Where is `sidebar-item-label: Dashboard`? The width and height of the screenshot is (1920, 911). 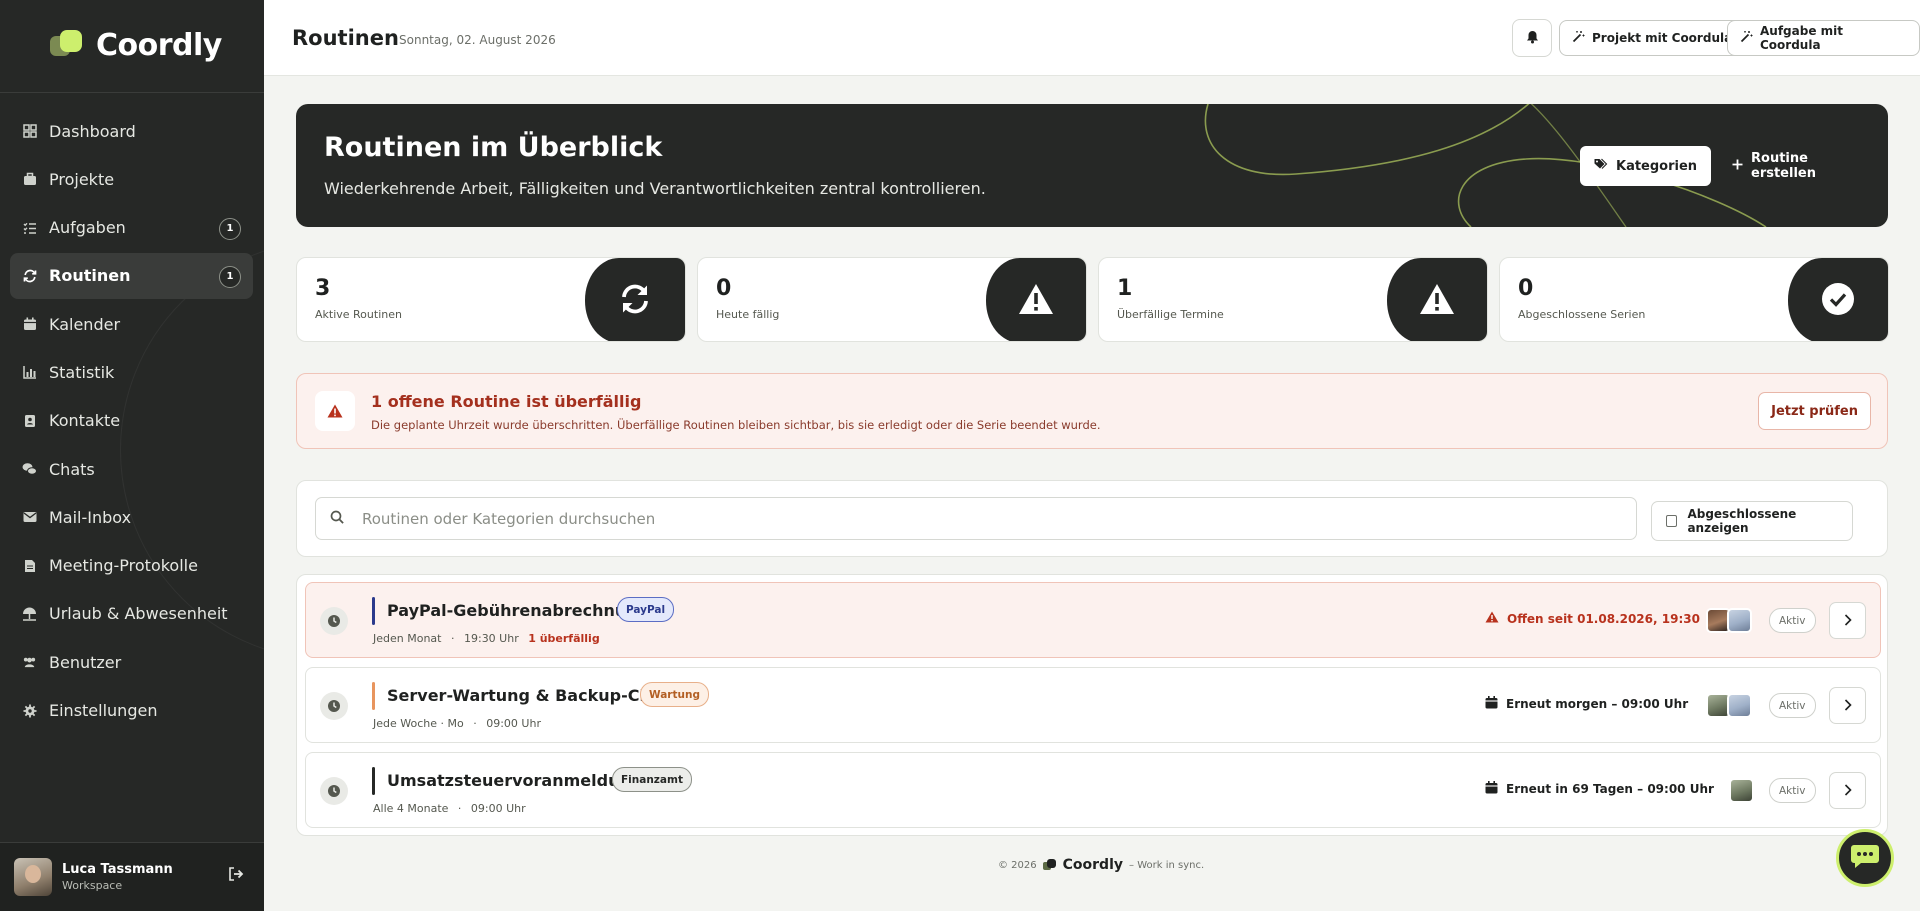 sidebar-item-label: Dashboard is located at coordinates (92, 131).